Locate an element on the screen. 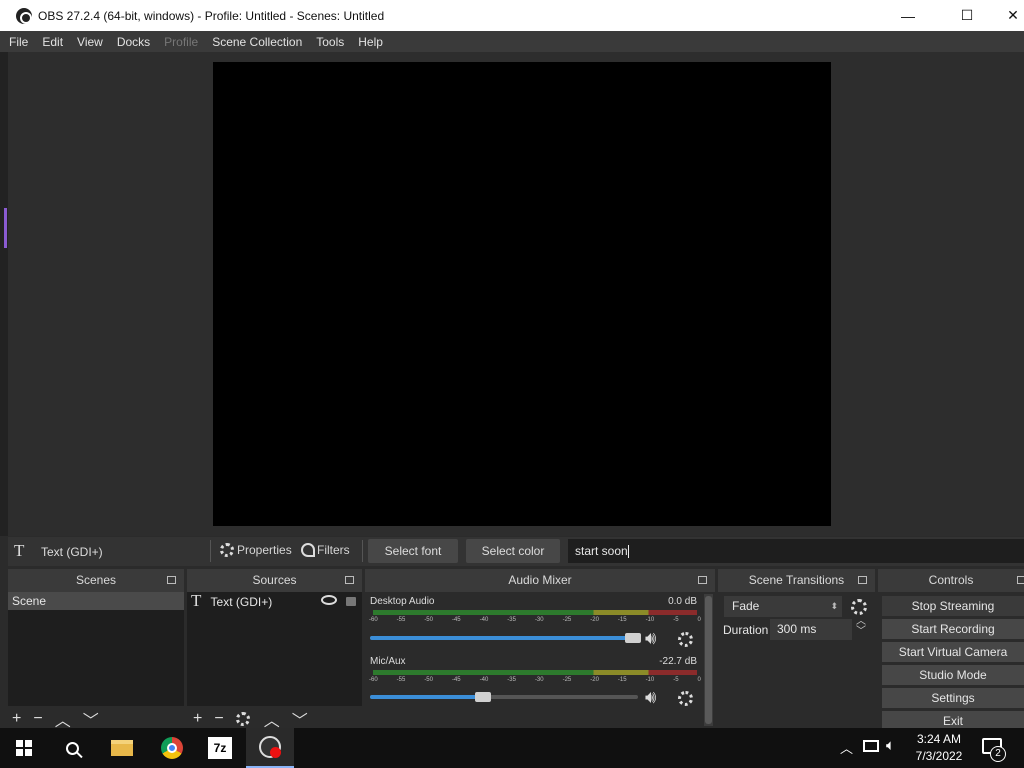  chrome-button is located at coordinates (172, 748).